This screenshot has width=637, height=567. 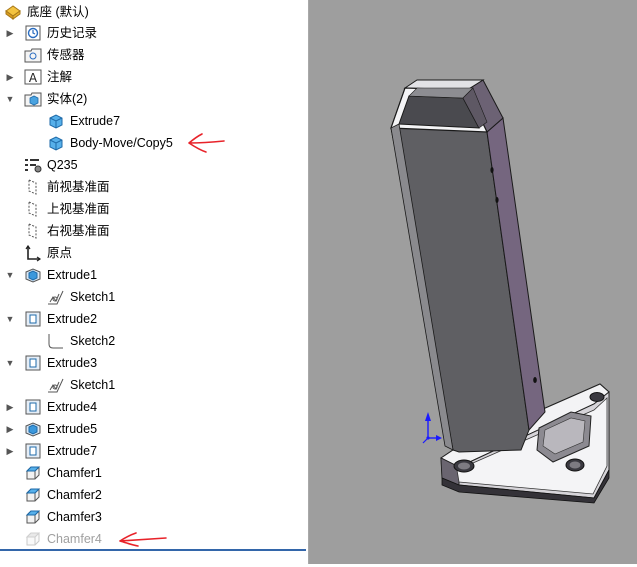 What do you see at coordinates (33, 33) in the screenshot?
I see `history-icon` at bounding box center [33, 33].